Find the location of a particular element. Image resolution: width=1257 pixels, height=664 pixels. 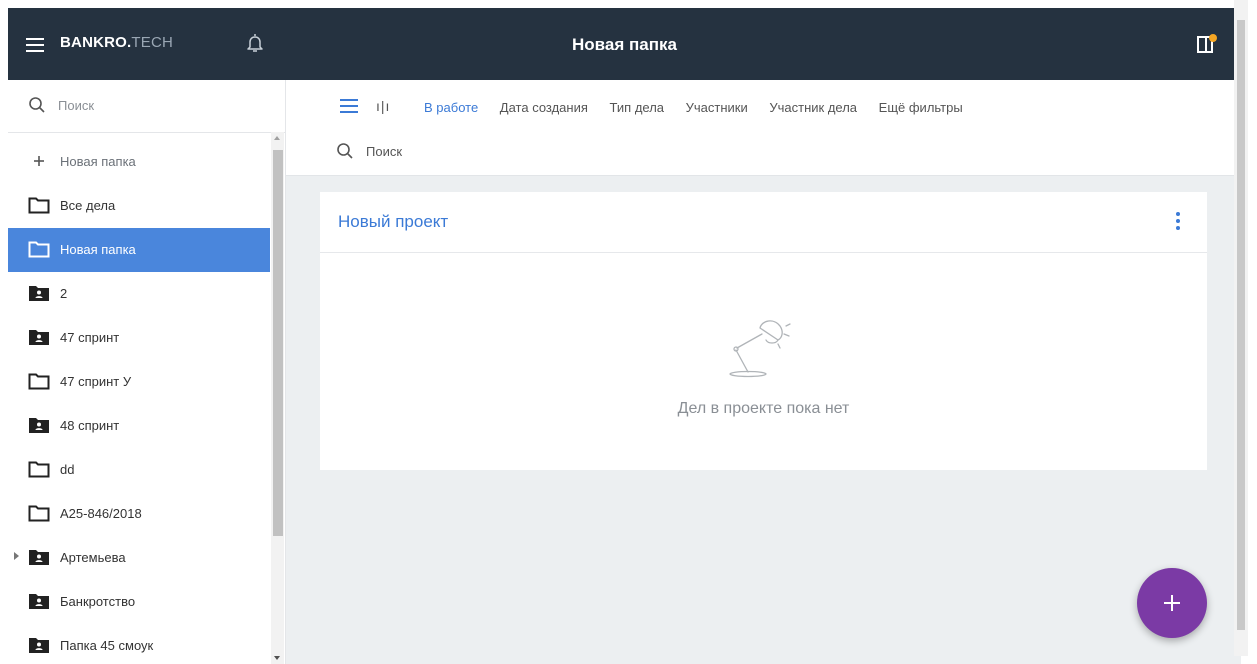

sidebar-item-label: 48 спринт is located at coordinates (90, 425).